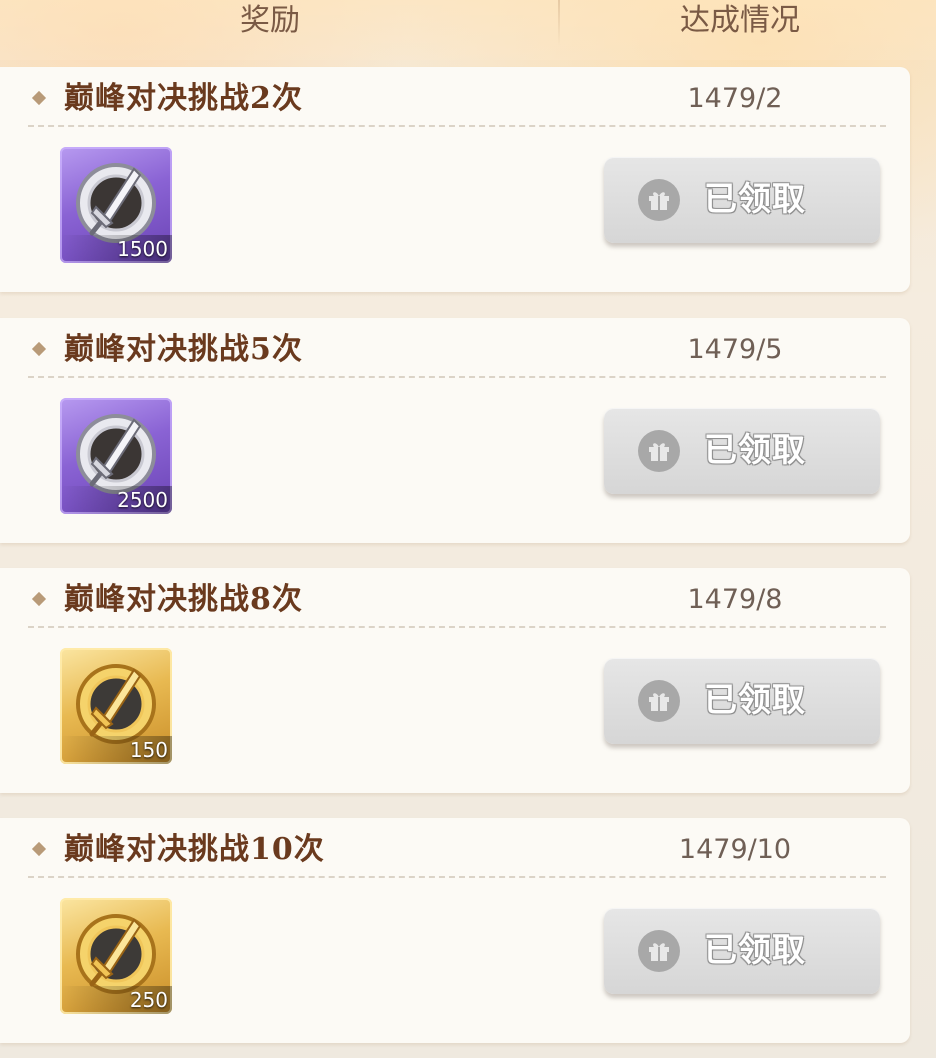  What do you see at coordinates (142, 500) in the screenshot?
I see `reward-count: 2500` at bounding box center [142, 500].